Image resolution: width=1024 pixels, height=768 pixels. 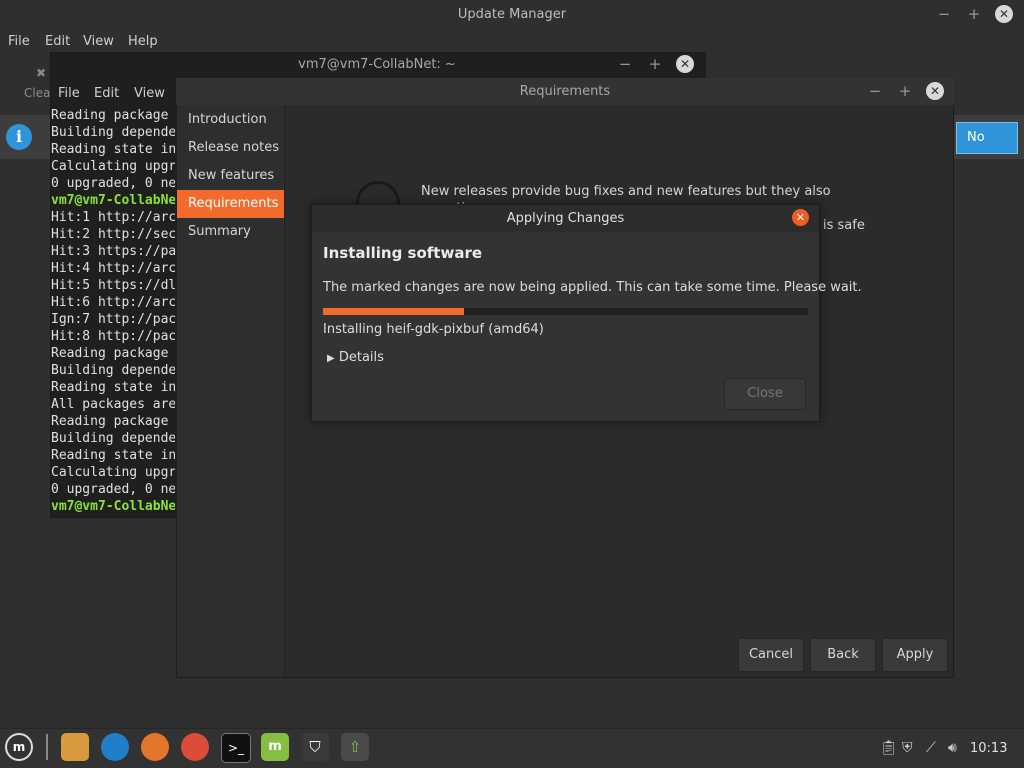 What do you see at coordinates (149, 93) in the screenshot?
I see `terminal-menu-view: View` at bounding box center [149, 93].